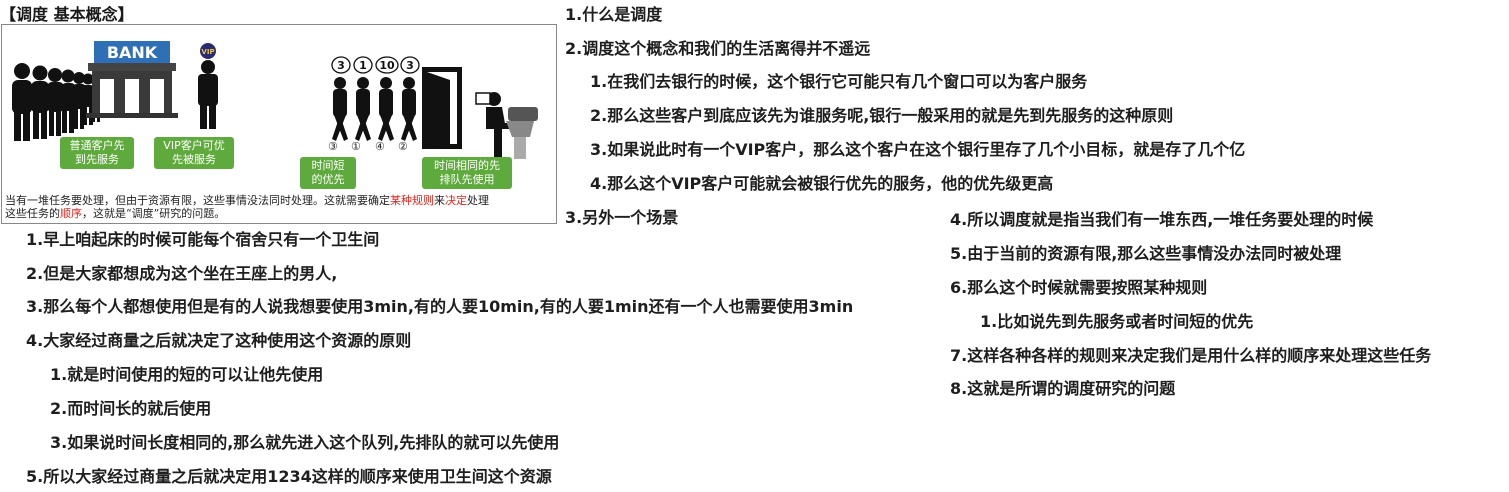  Describe the element at coordinates (56, 102) in the screenshot. I see `people-queue-icon` at that location.